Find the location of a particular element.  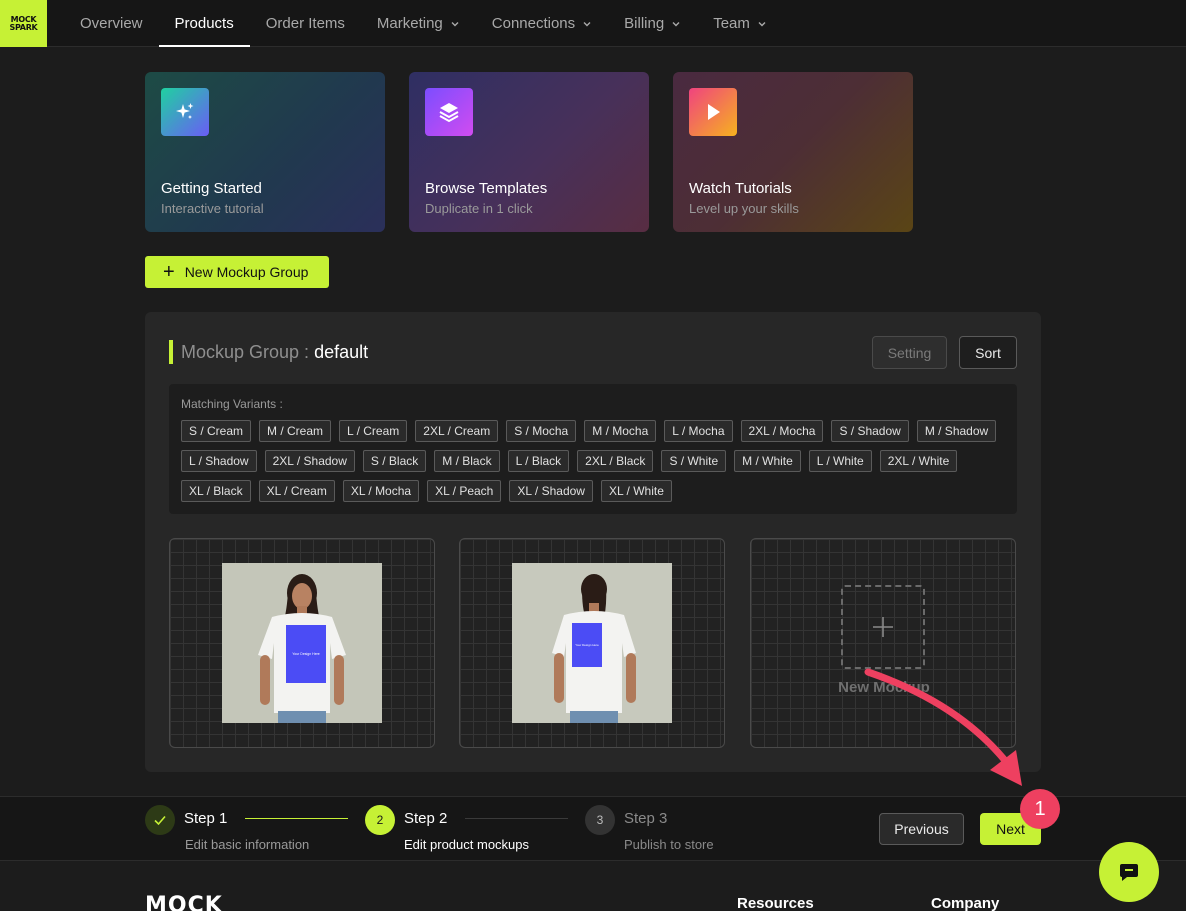

variant-tag: 2XL / Mocha is located at coordinates (782, 431).